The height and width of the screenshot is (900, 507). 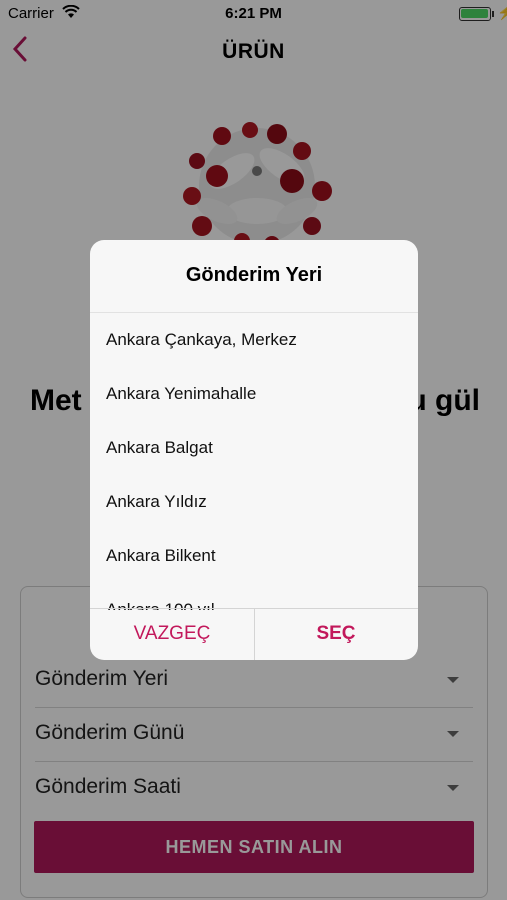 I want to click on option-item: Ankara 100.yıl, so click(x=256, y=597).